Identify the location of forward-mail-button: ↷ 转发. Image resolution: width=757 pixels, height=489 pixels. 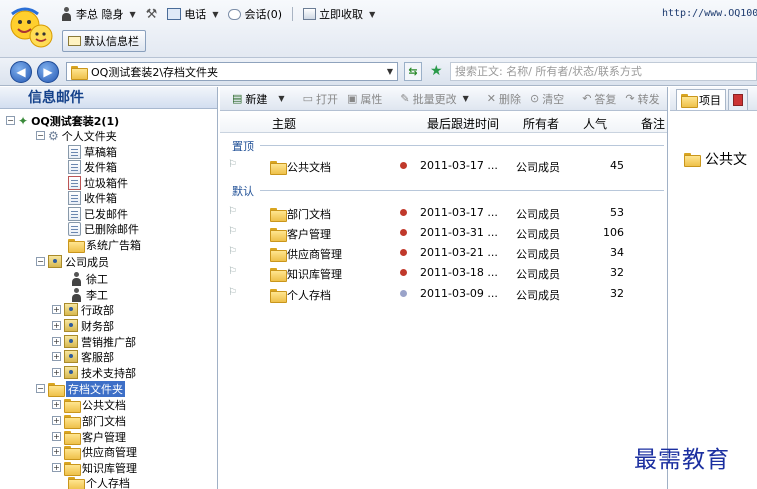
(642, 99).